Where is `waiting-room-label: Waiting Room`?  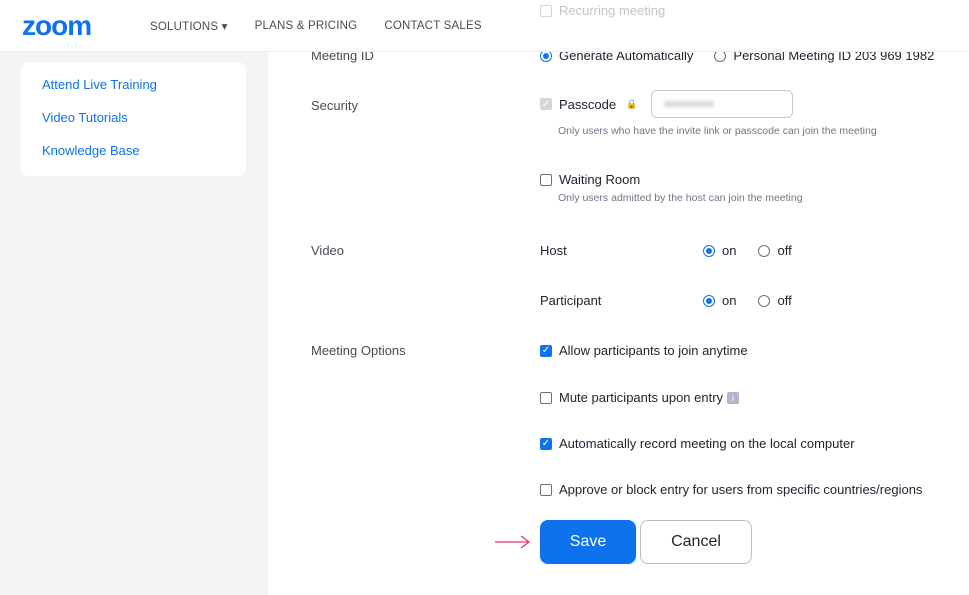
waiting-room-label: Waiting Room is located at coordinates (600, 179).